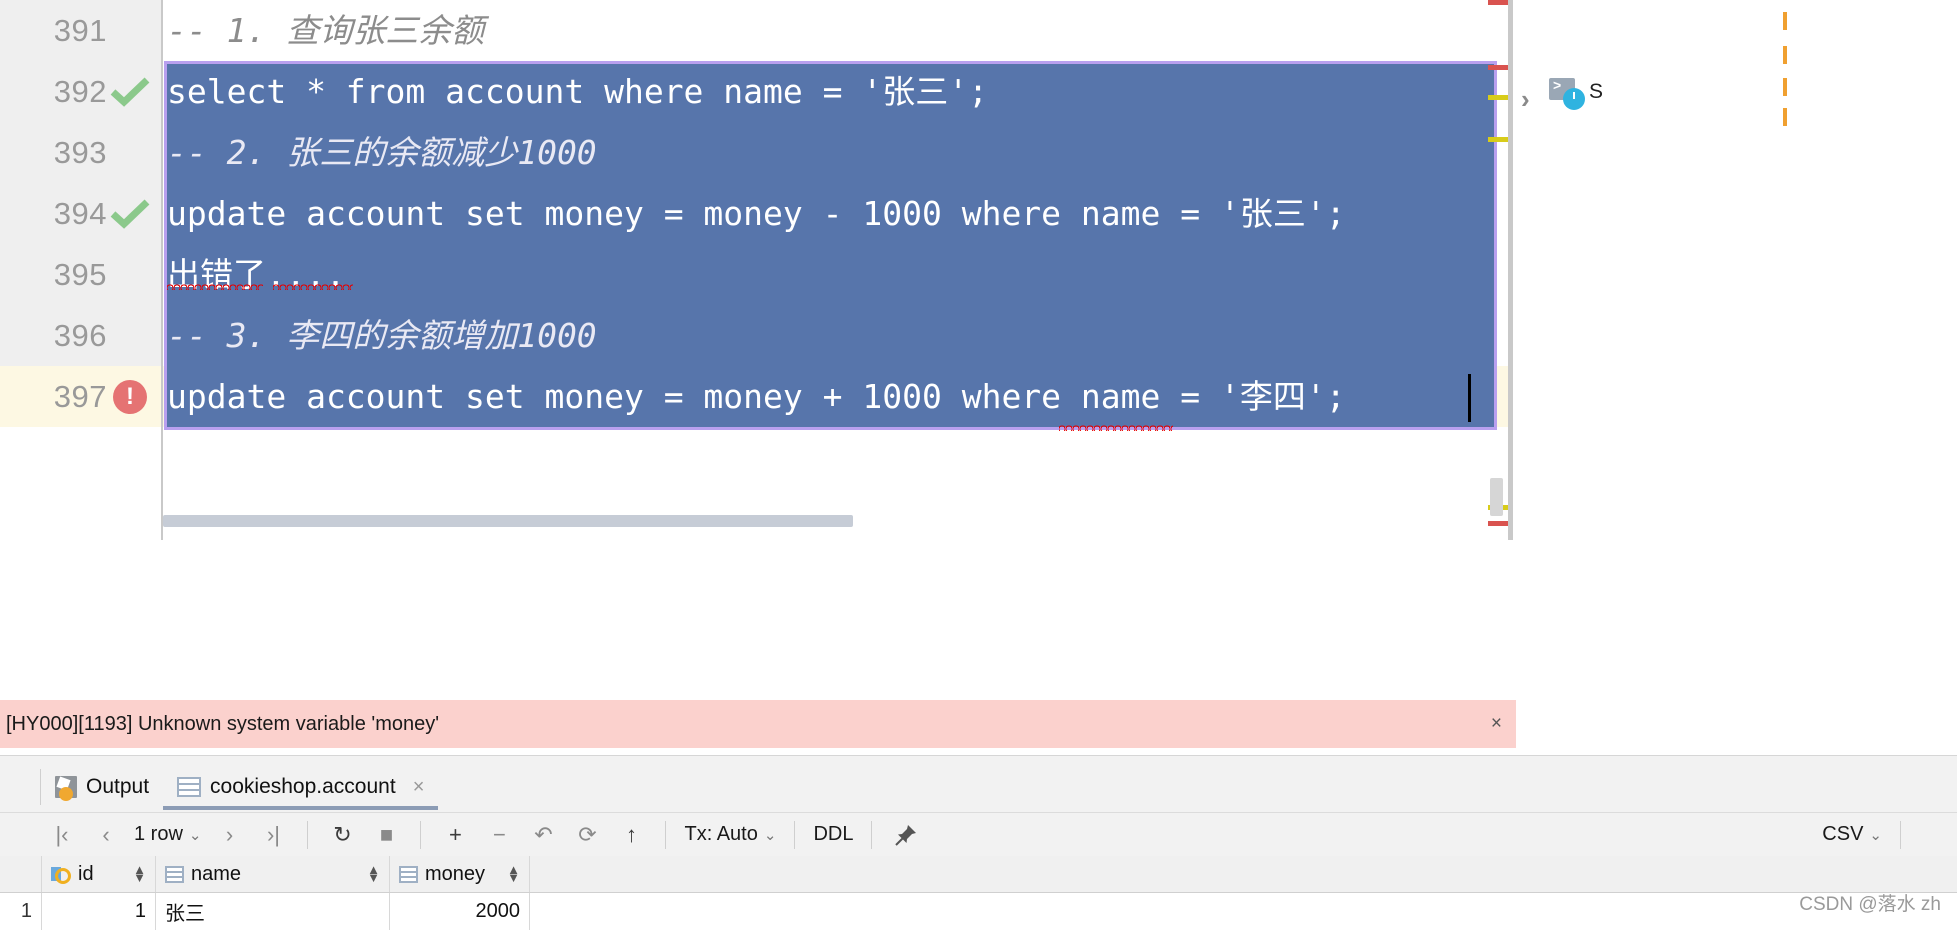 The image size is (1957, 930). Describe the element at coordinates (61, 874) in the screenshot. I see `primary-key-icon` at that location.